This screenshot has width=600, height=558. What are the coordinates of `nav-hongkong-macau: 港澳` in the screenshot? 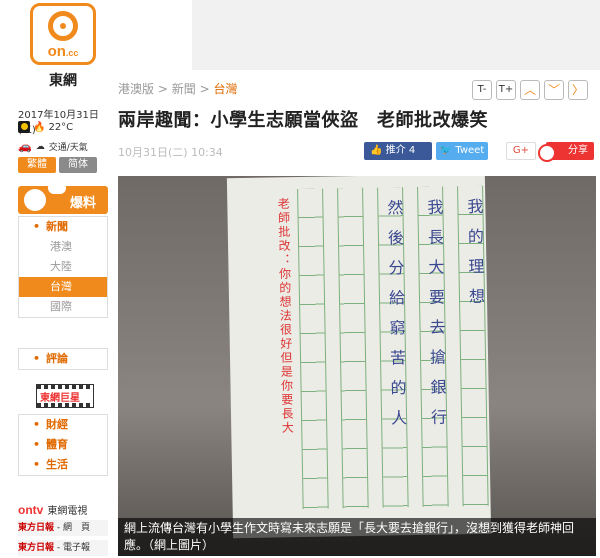 It's located at (63, 247).